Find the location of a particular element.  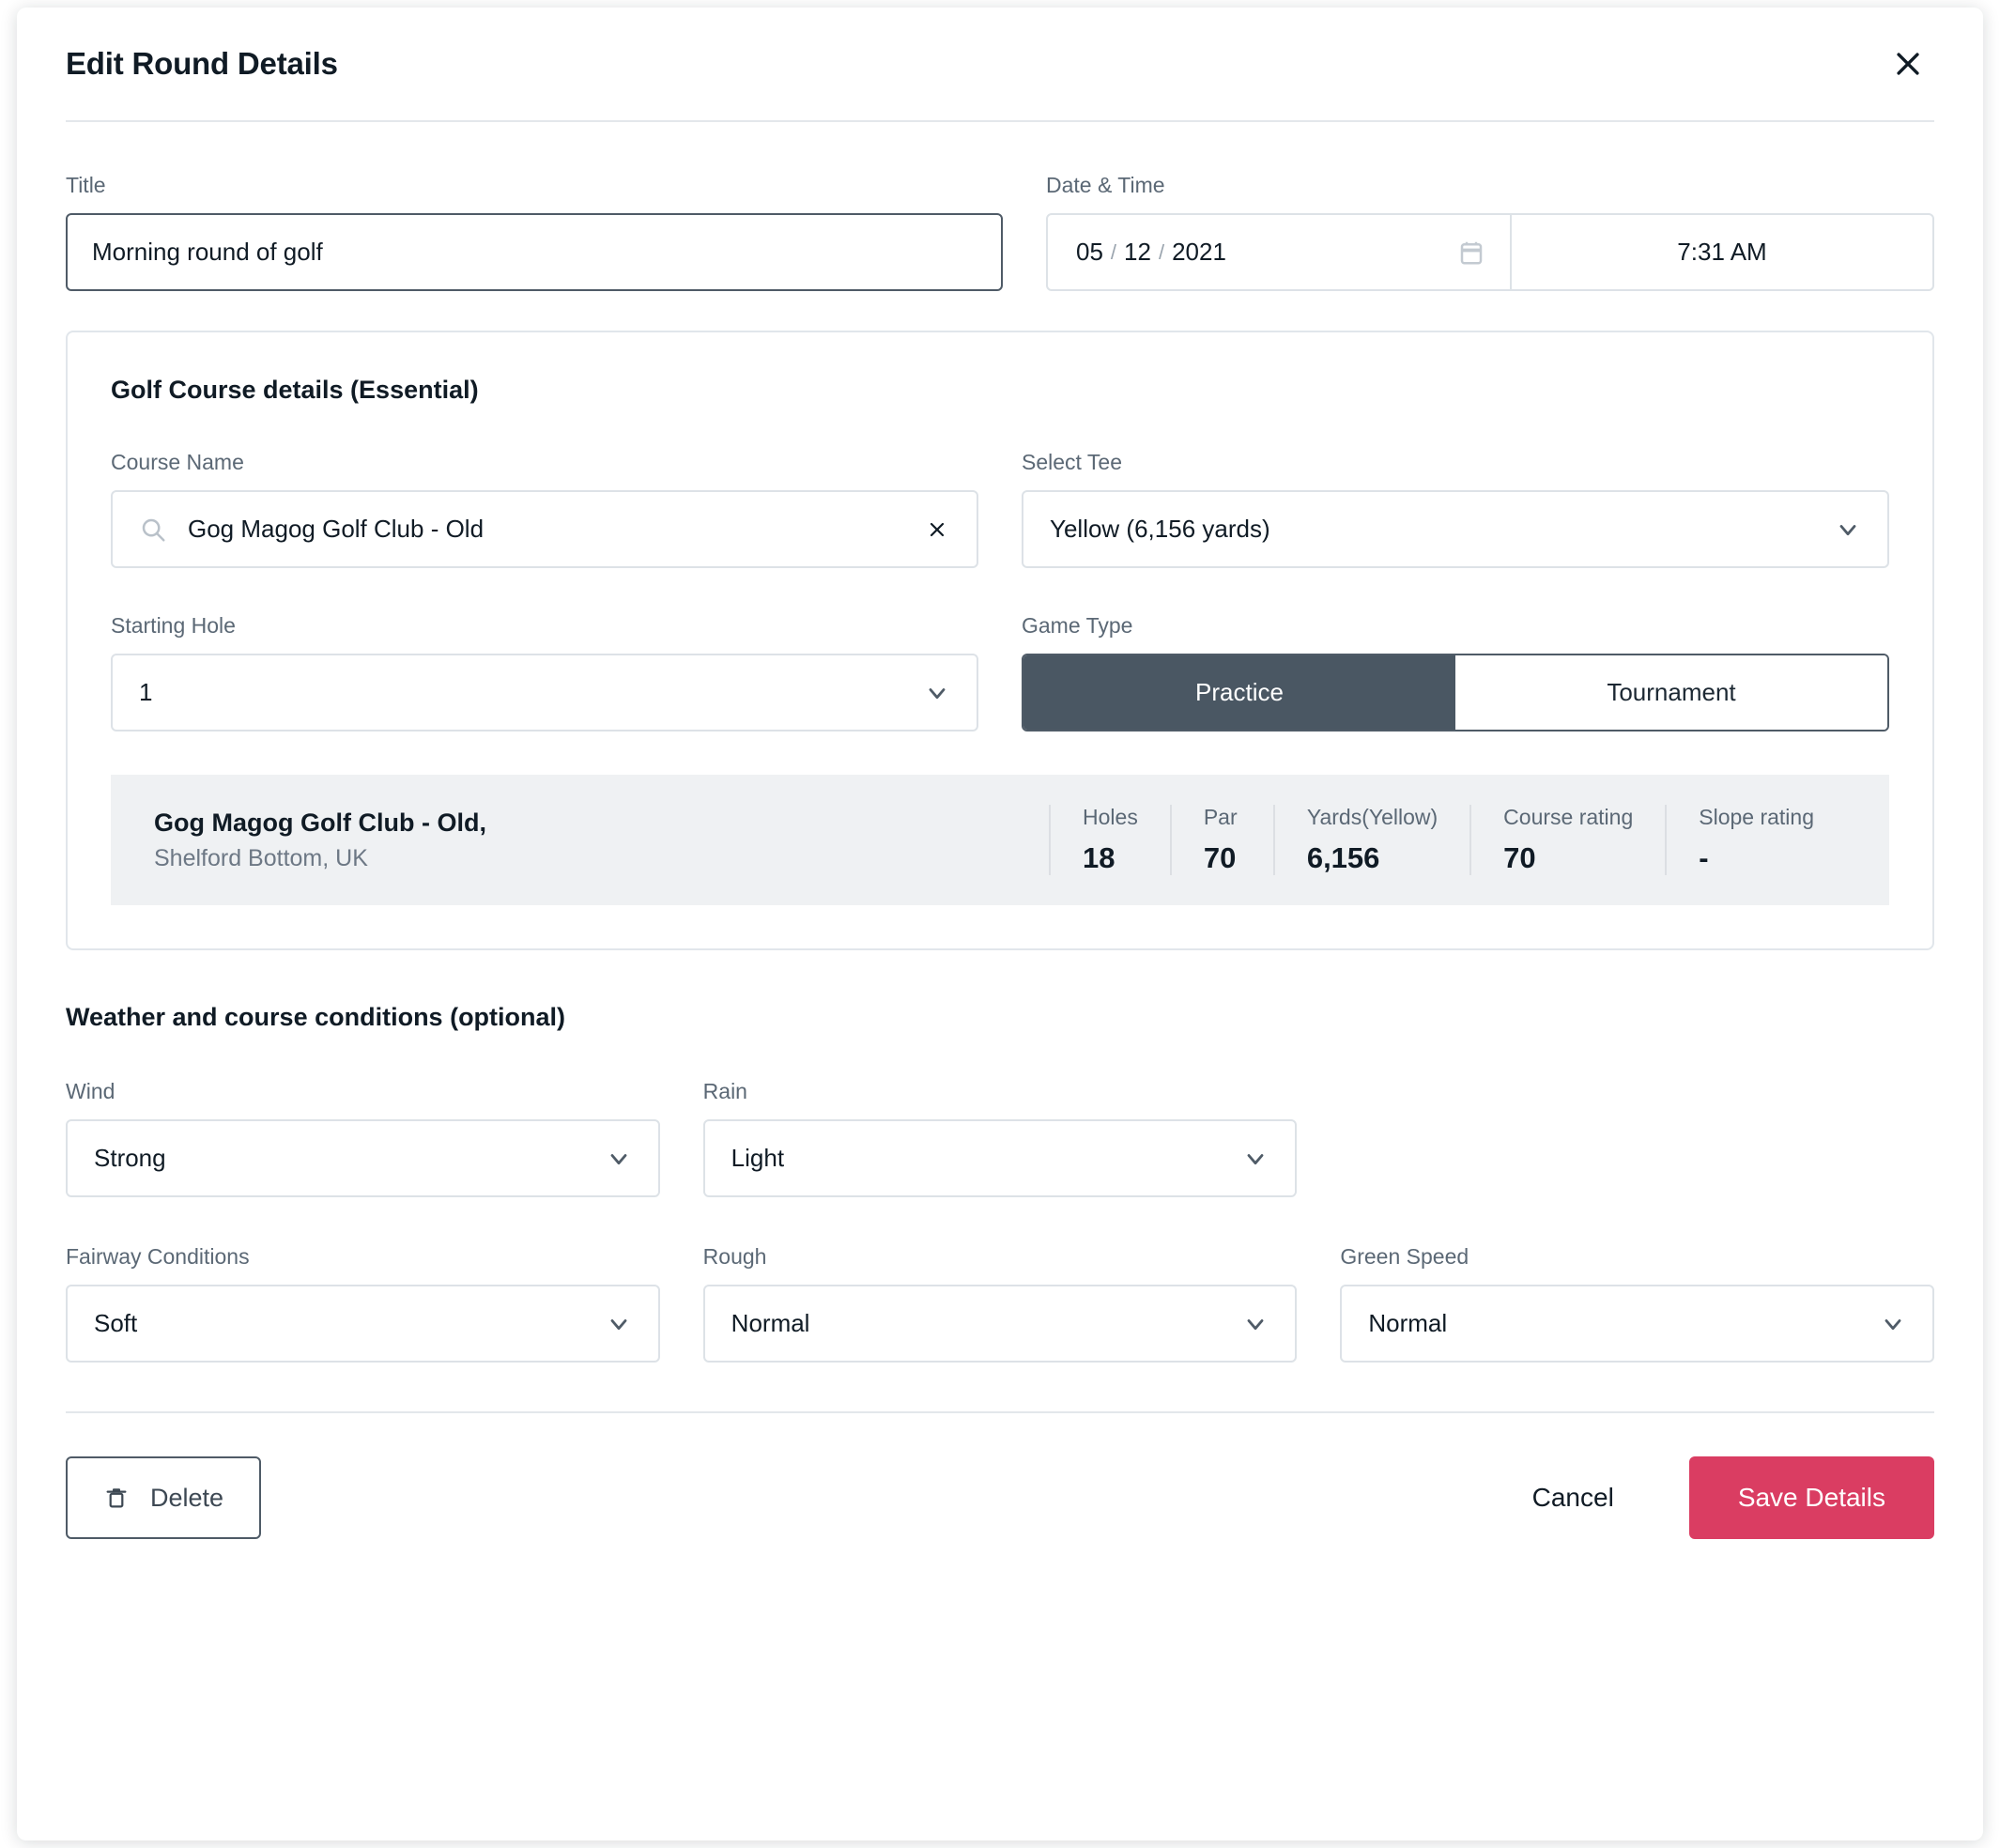

fairway-group: Fairway Conditions Soft is located at coordinates (363, 1303).